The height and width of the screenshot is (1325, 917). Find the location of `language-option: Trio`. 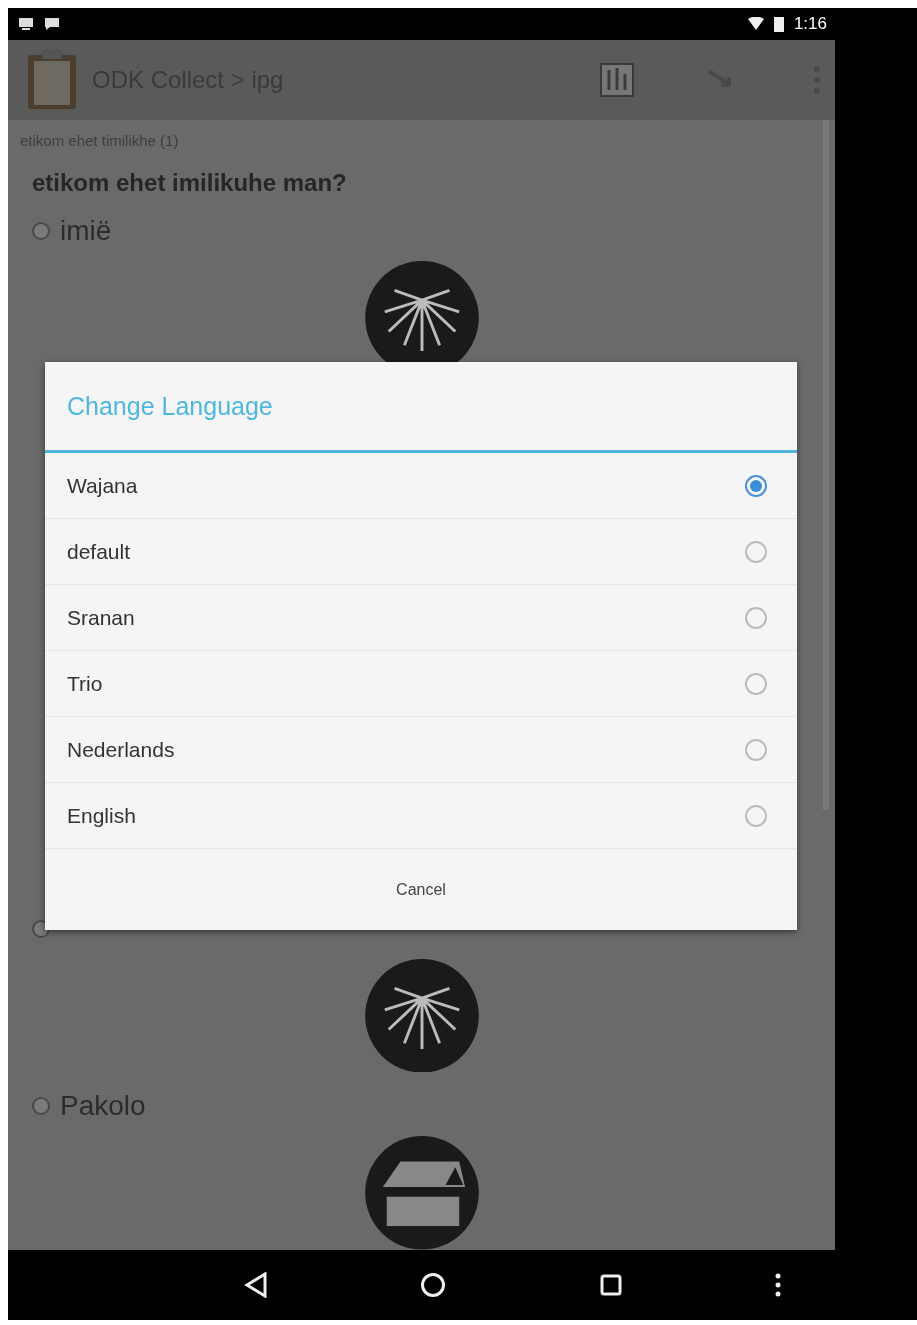

language-option: Trio is located at coordinates (421, 684).